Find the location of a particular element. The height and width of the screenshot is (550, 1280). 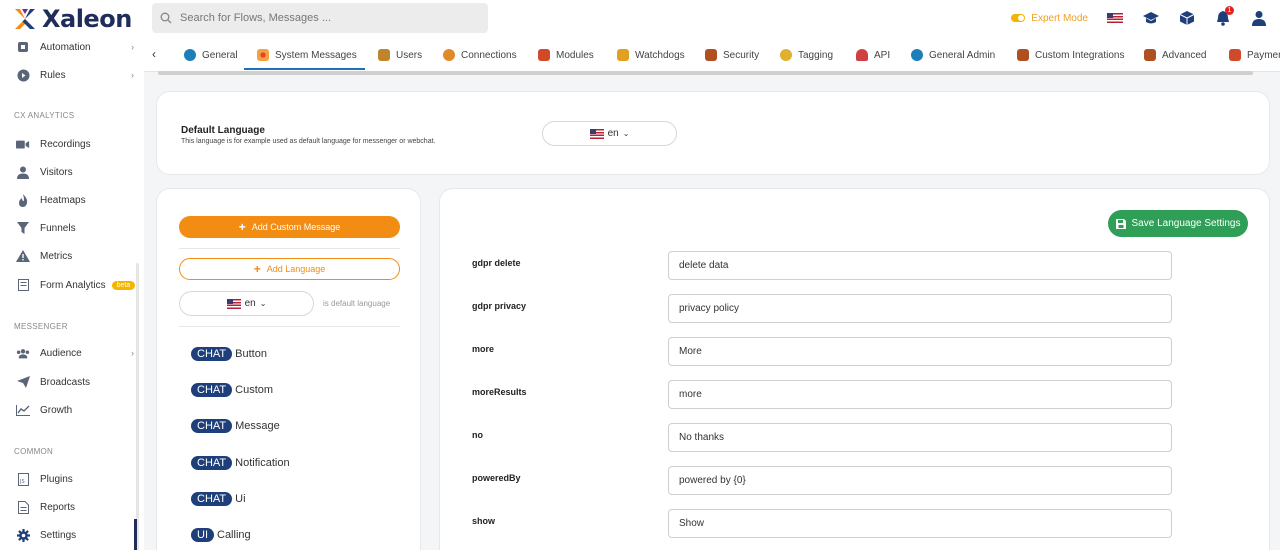

search-bar is located at coordinates (320, 18).